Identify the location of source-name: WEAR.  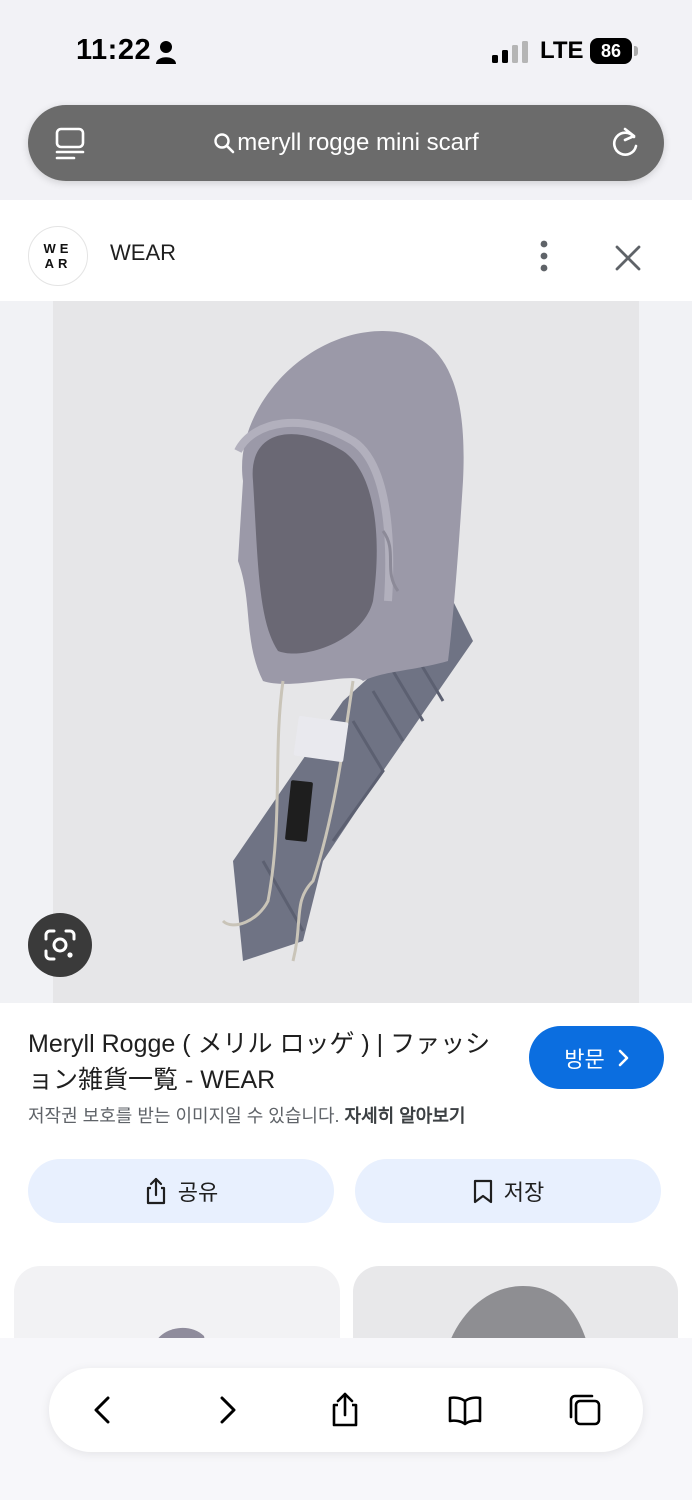
(143, 253).